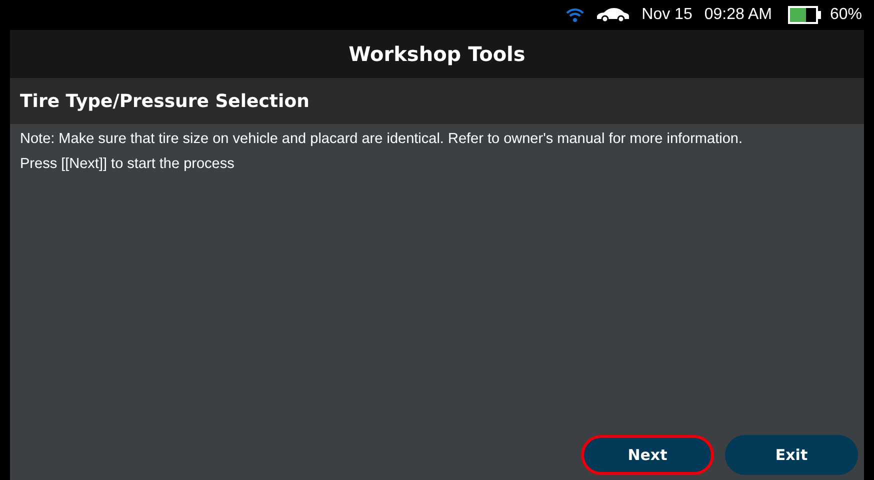 The height and width of the screenshot is (480, 874). Describe the element at coordinates (165, 101) in the screenshot. I see `section-title: Tire Type/Pressure Selection` at that location.